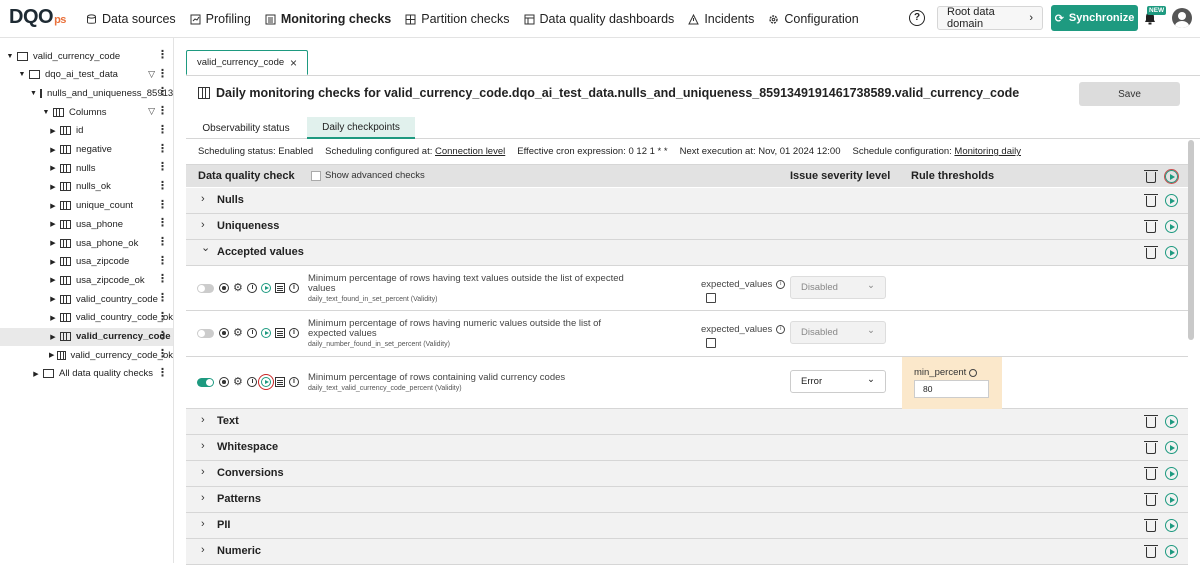  I want to click on monitoring-daily-link: Monitoring daily, so click(987, 151).